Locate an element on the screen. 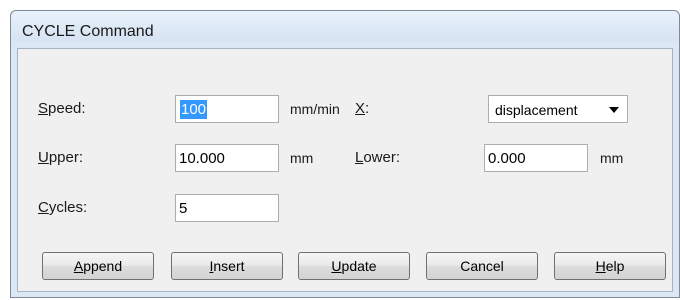 This screenshot has height=300, width=680. insert-button: Insert is located at coordinates (227, 266).